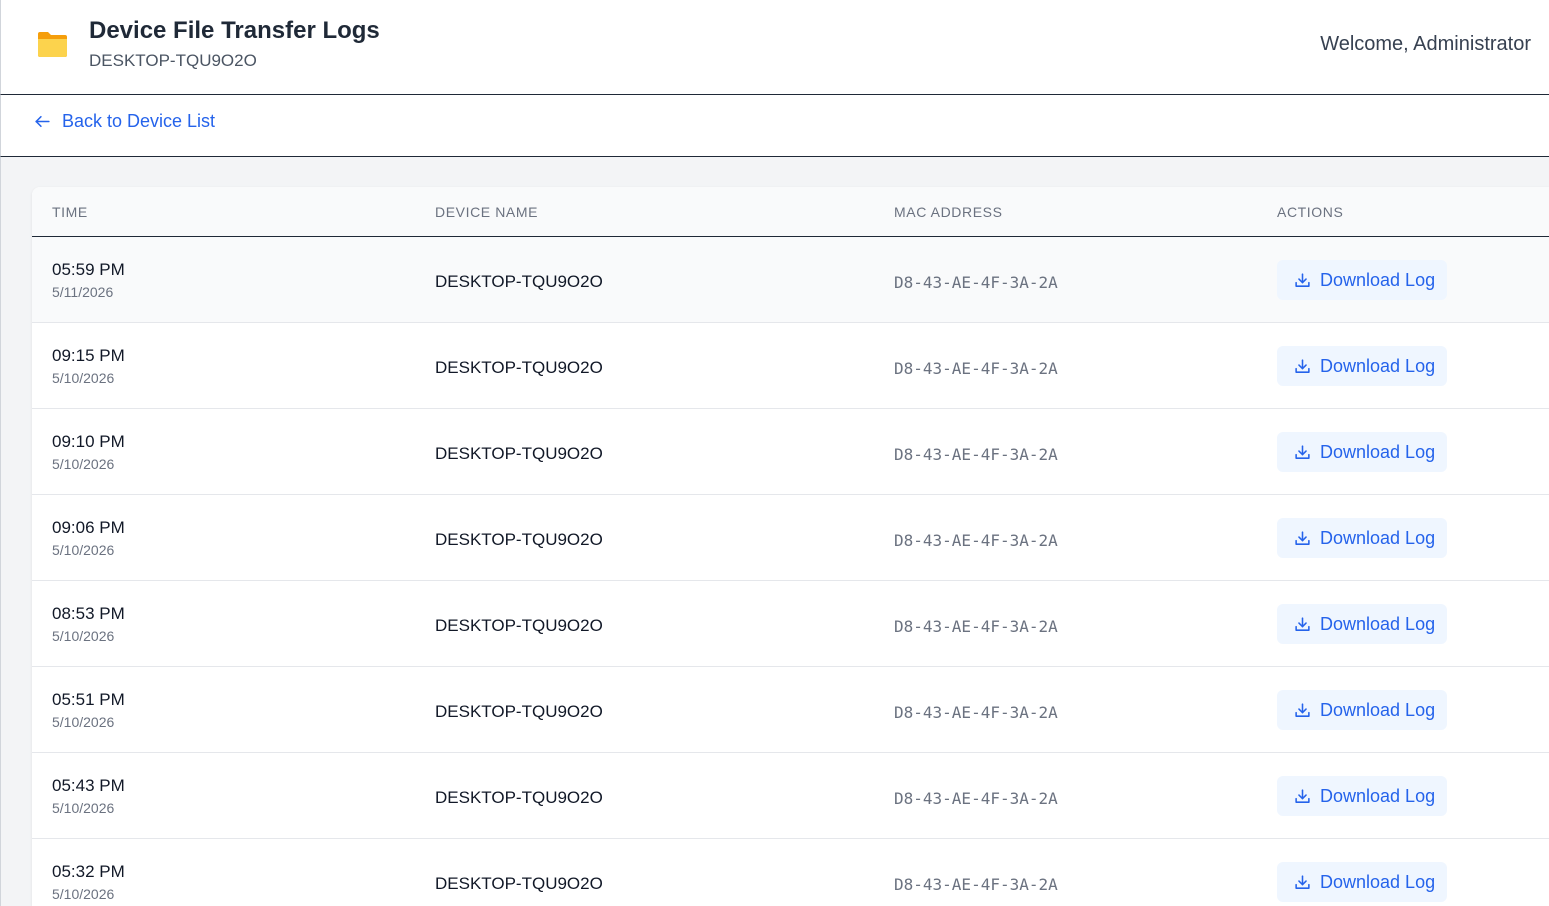 This screenshot has width=1549, height=906. Describe the element at coordinates (173, 60) in the screenshot. I see `page-subtitle: DESKTOP-TQU9O2O` at that location.